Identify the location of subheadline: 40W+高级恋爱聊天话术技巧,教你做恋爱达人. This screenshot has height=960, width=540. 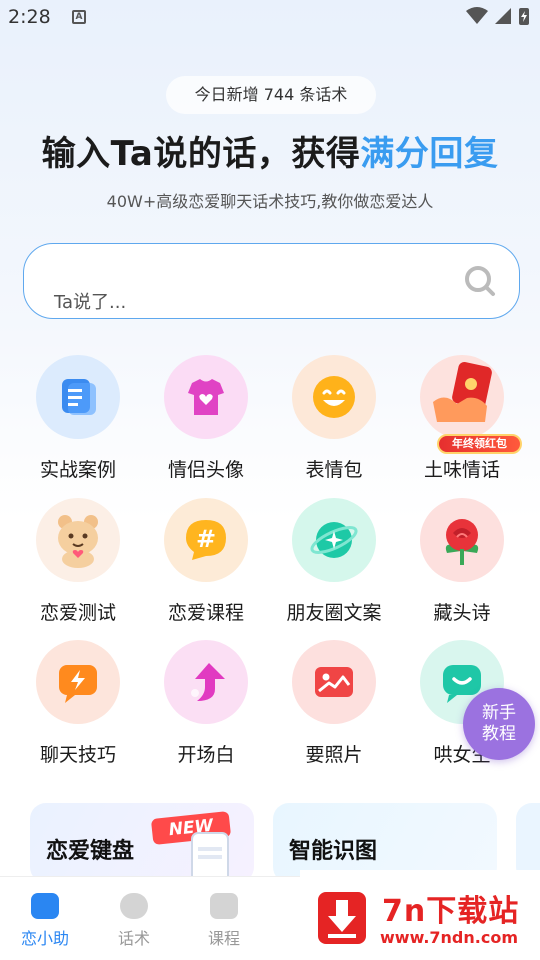
(270, 201).